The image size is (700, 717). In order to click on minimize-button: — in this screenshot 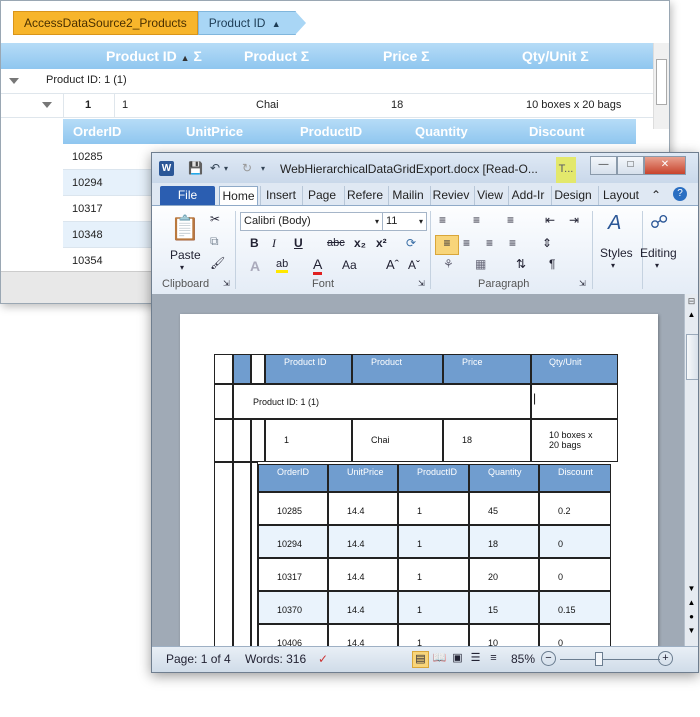, I will do `click(603, 165)`.